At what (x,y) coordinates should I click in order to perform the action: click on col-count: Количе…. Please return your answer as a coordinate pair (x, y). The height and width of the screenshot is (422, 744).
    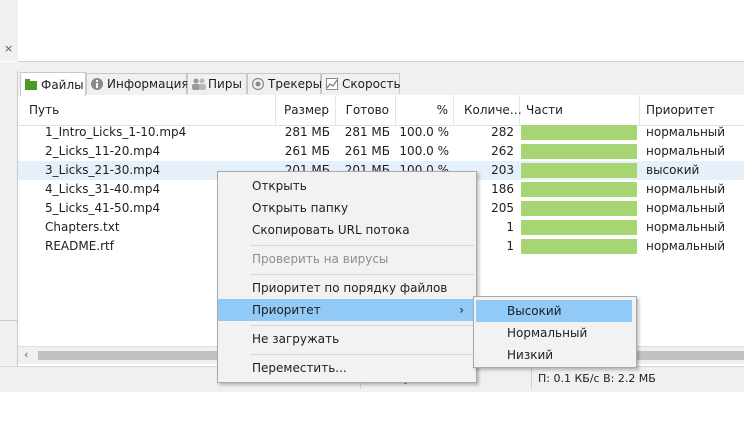
    Looking at the image, I should click on (488, 110).